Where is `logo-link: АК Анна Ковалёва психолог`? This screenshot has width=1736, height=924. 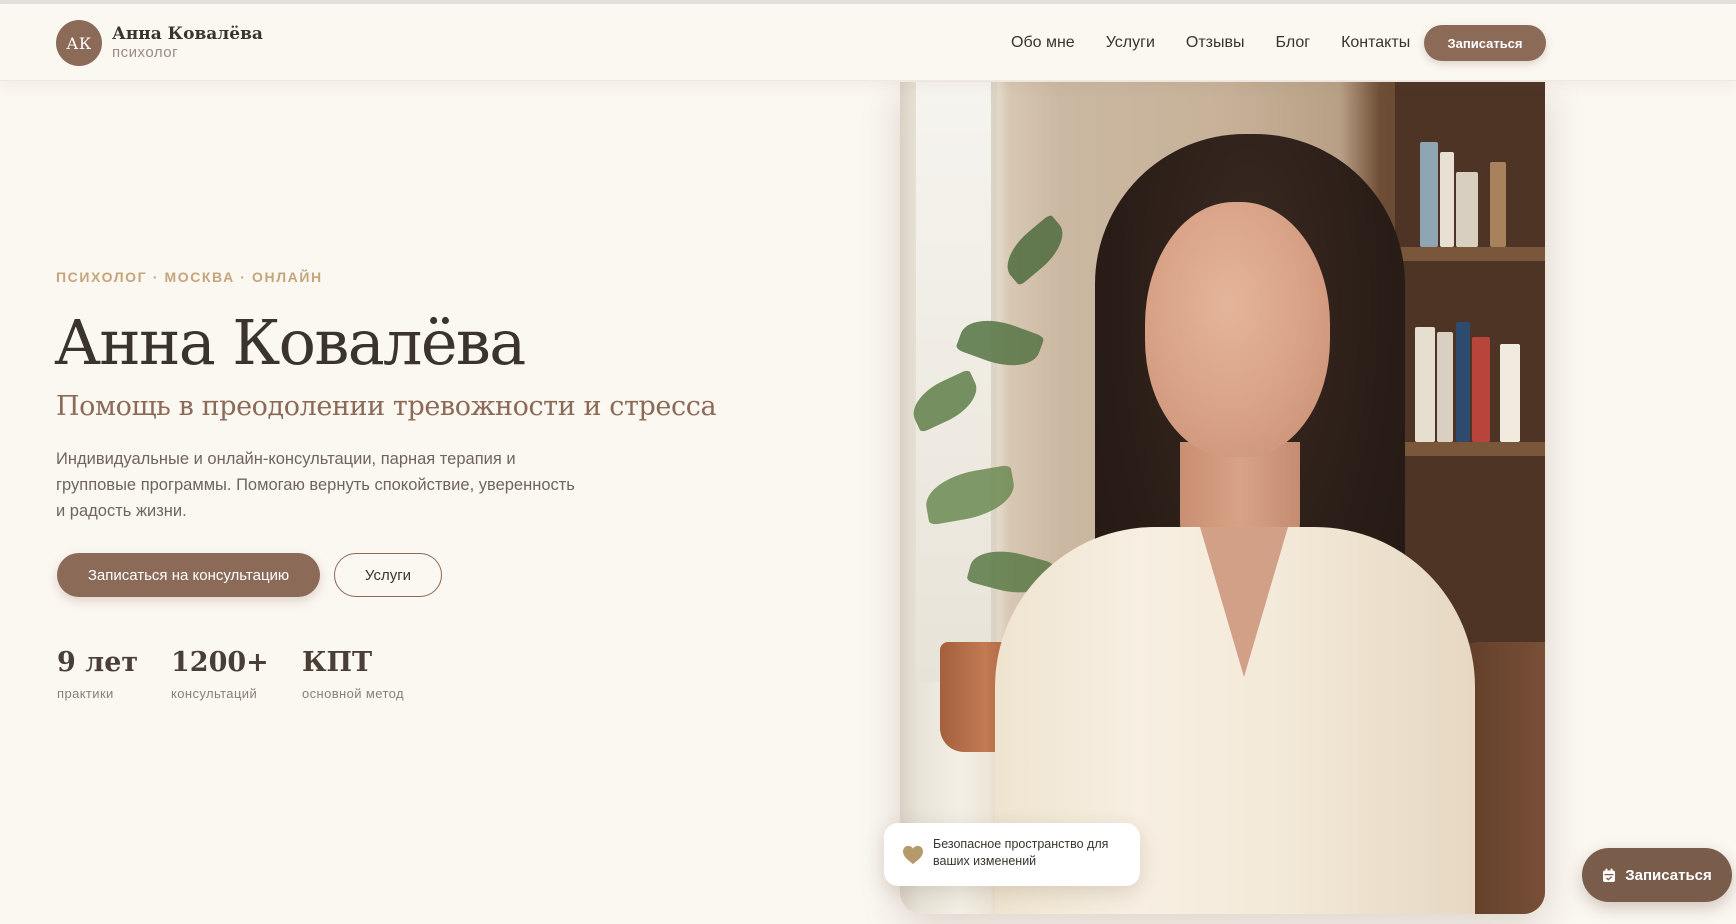
logo-link: АК Анна Ковалёва психолог is located at coordinates (159, 43).